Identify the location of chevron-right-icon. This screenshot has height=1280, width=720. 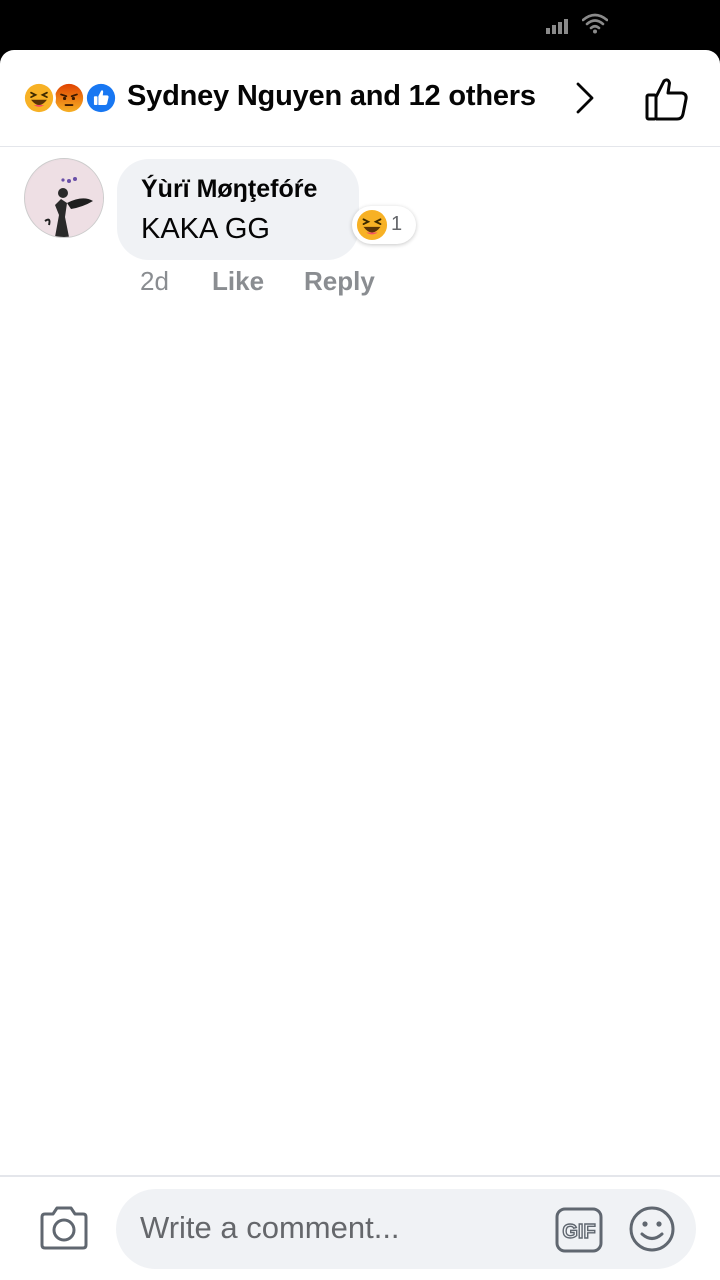
(585, 98).